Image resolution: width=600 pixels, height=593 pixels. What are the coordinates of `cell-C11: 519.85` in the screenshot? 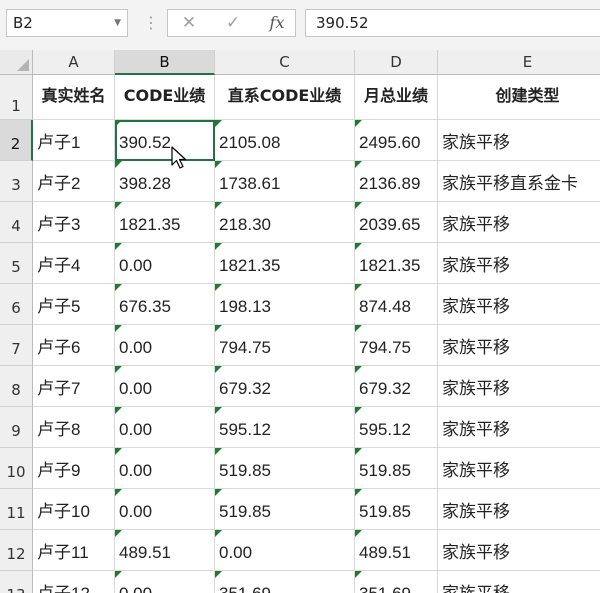 It's located at (285, 509).